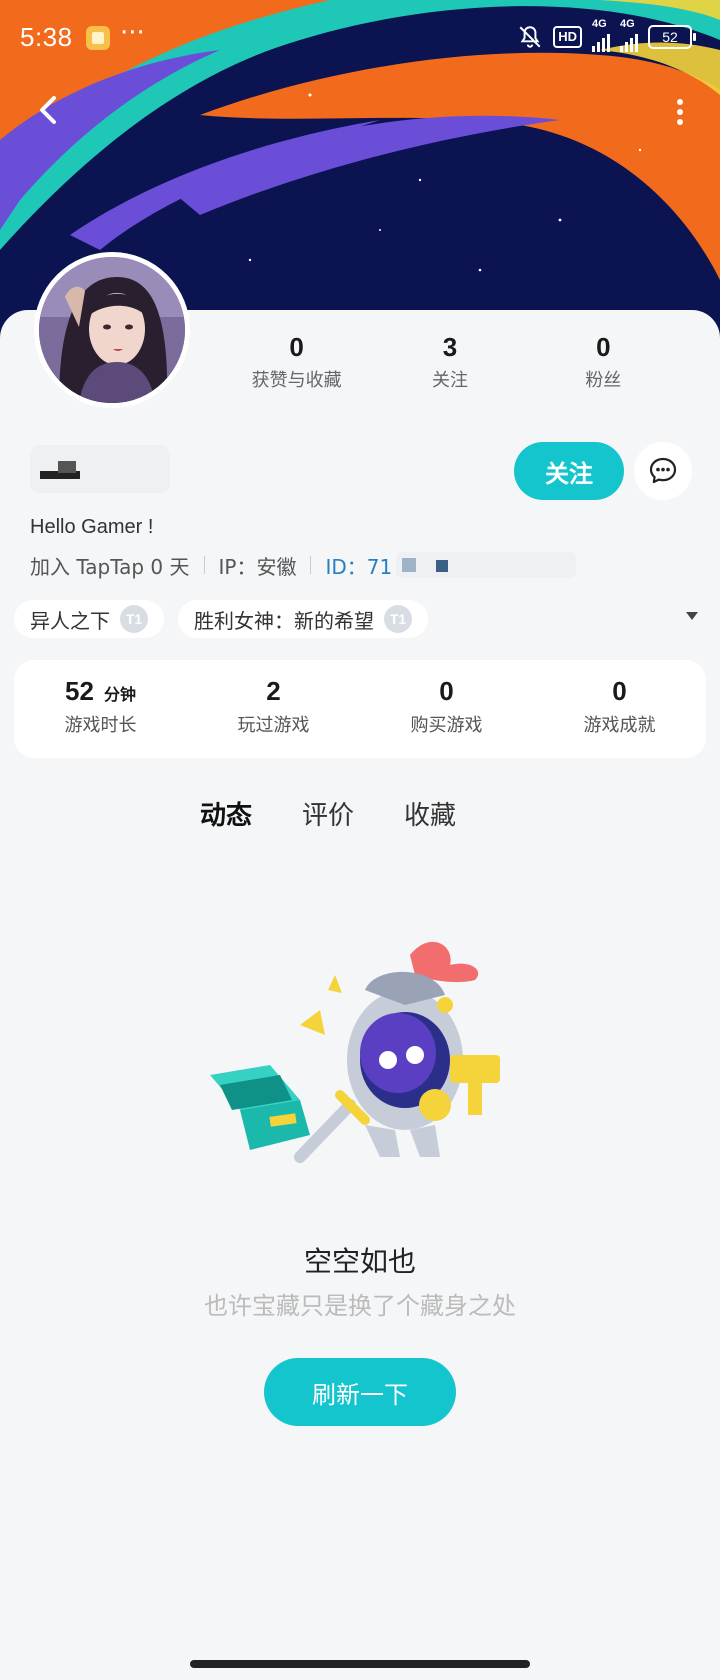  What do you see at coordinates (603, 347) in the screenshot?
I see `stat-fans-value: 0` at bounding box center [603, 347].